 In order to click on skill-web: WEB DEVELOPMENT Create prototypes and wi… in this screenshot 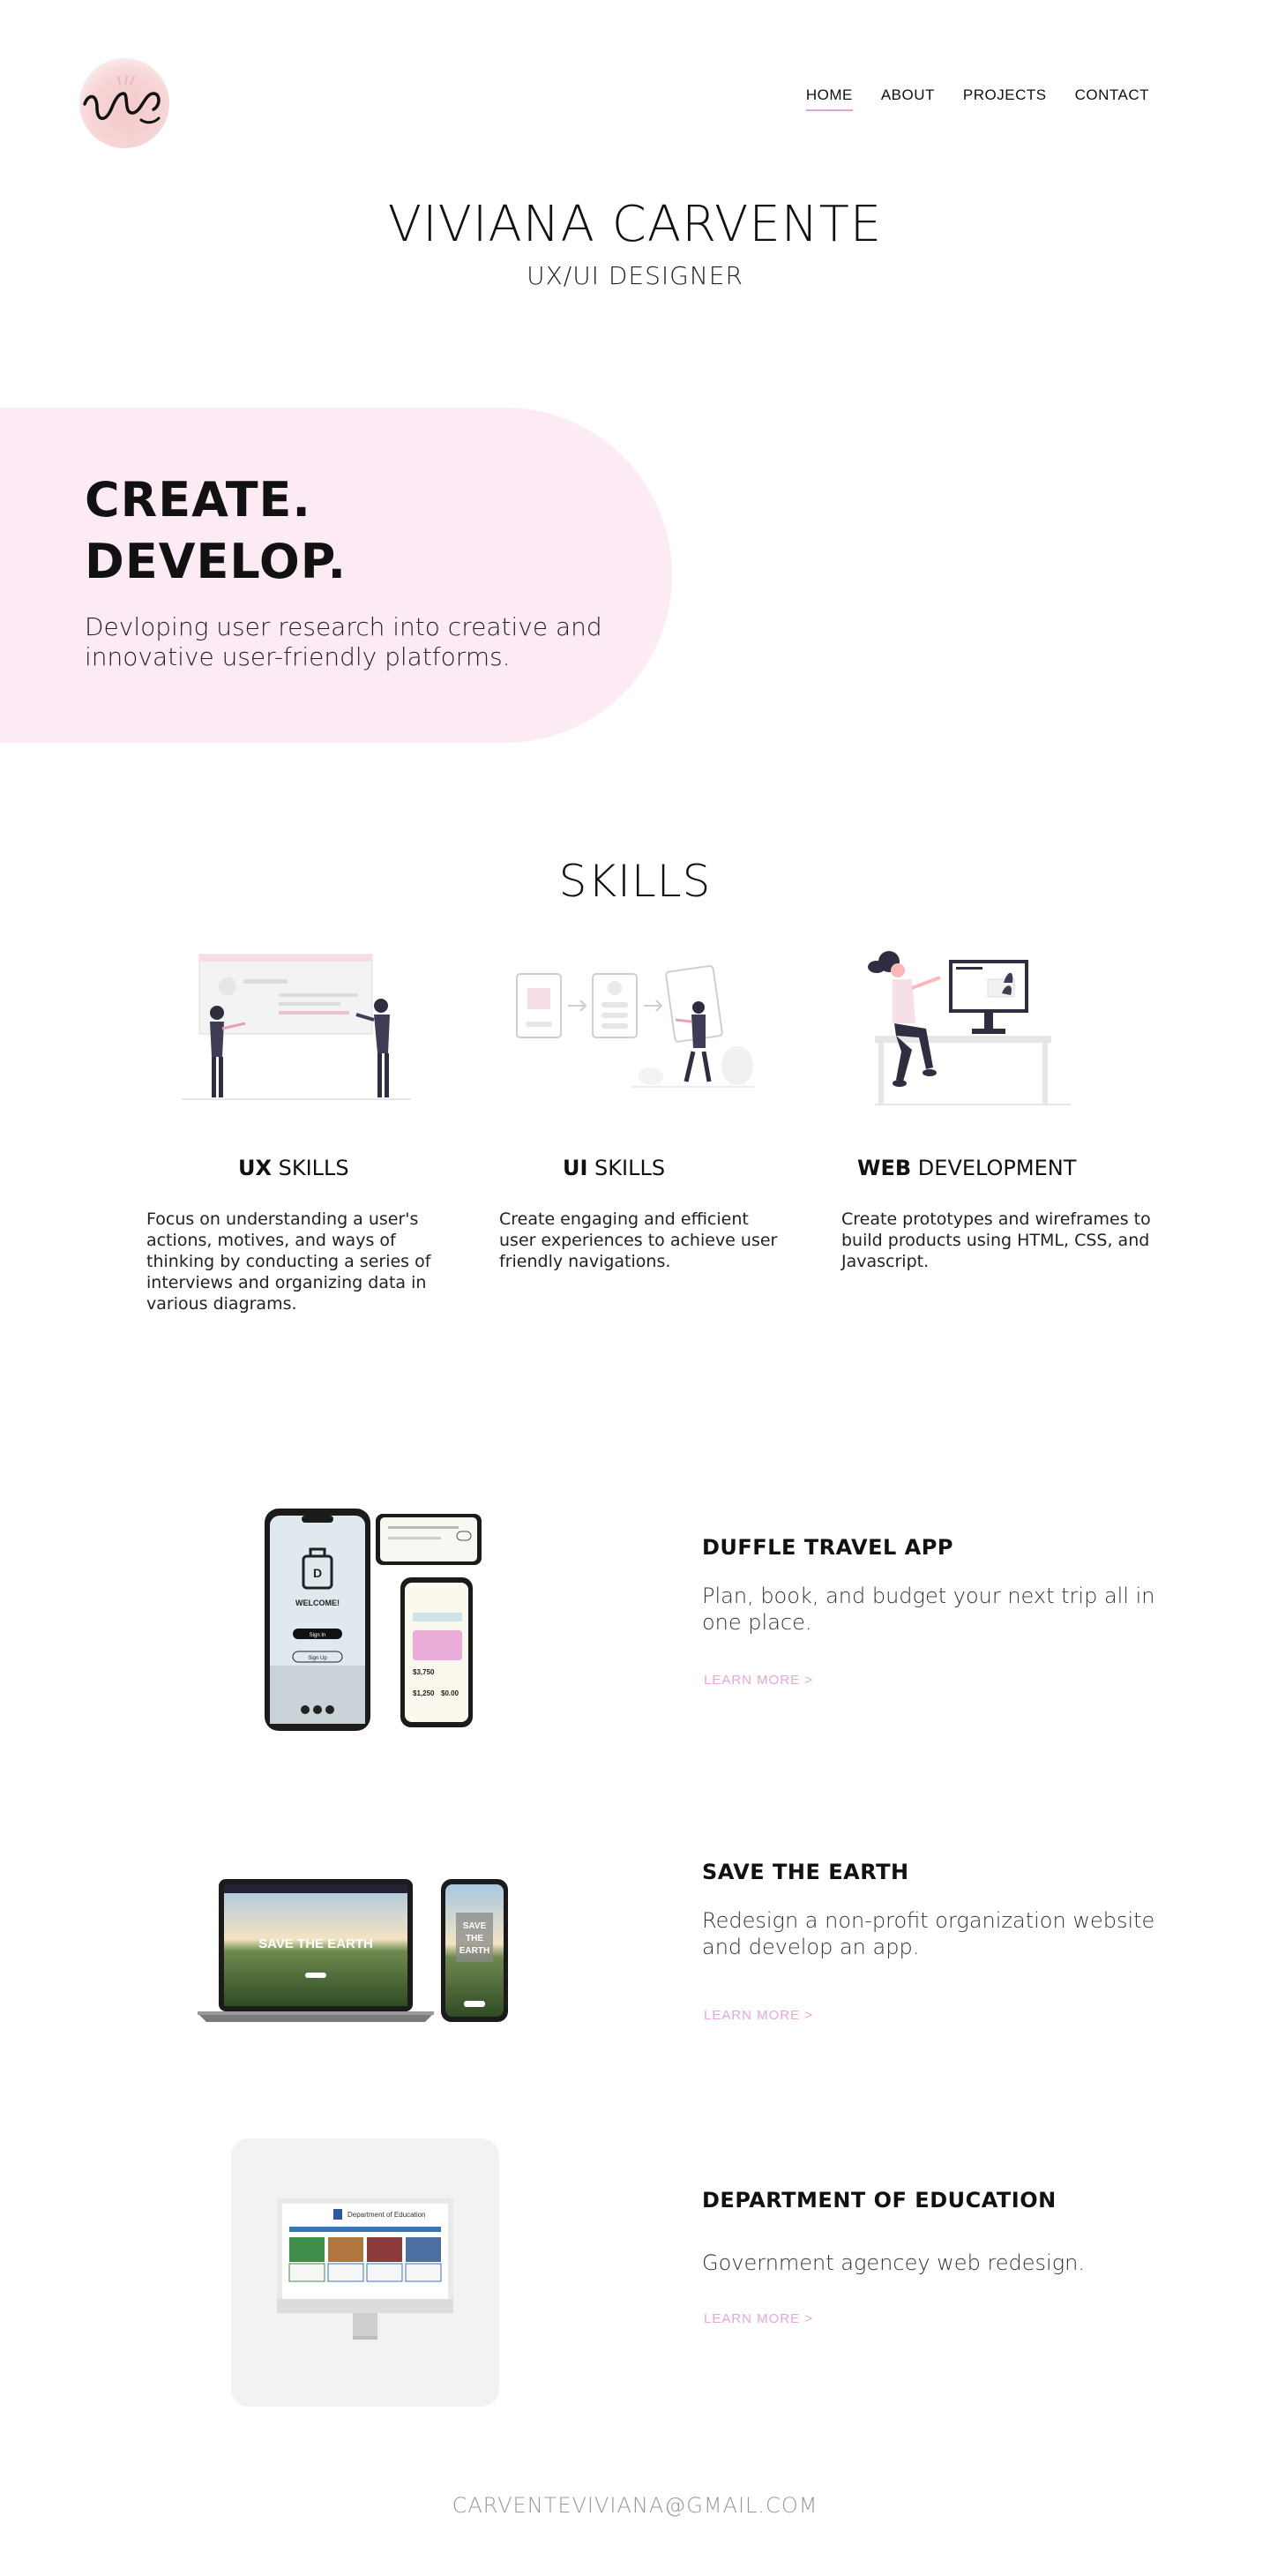, I will do `click(1009, 1107)`.